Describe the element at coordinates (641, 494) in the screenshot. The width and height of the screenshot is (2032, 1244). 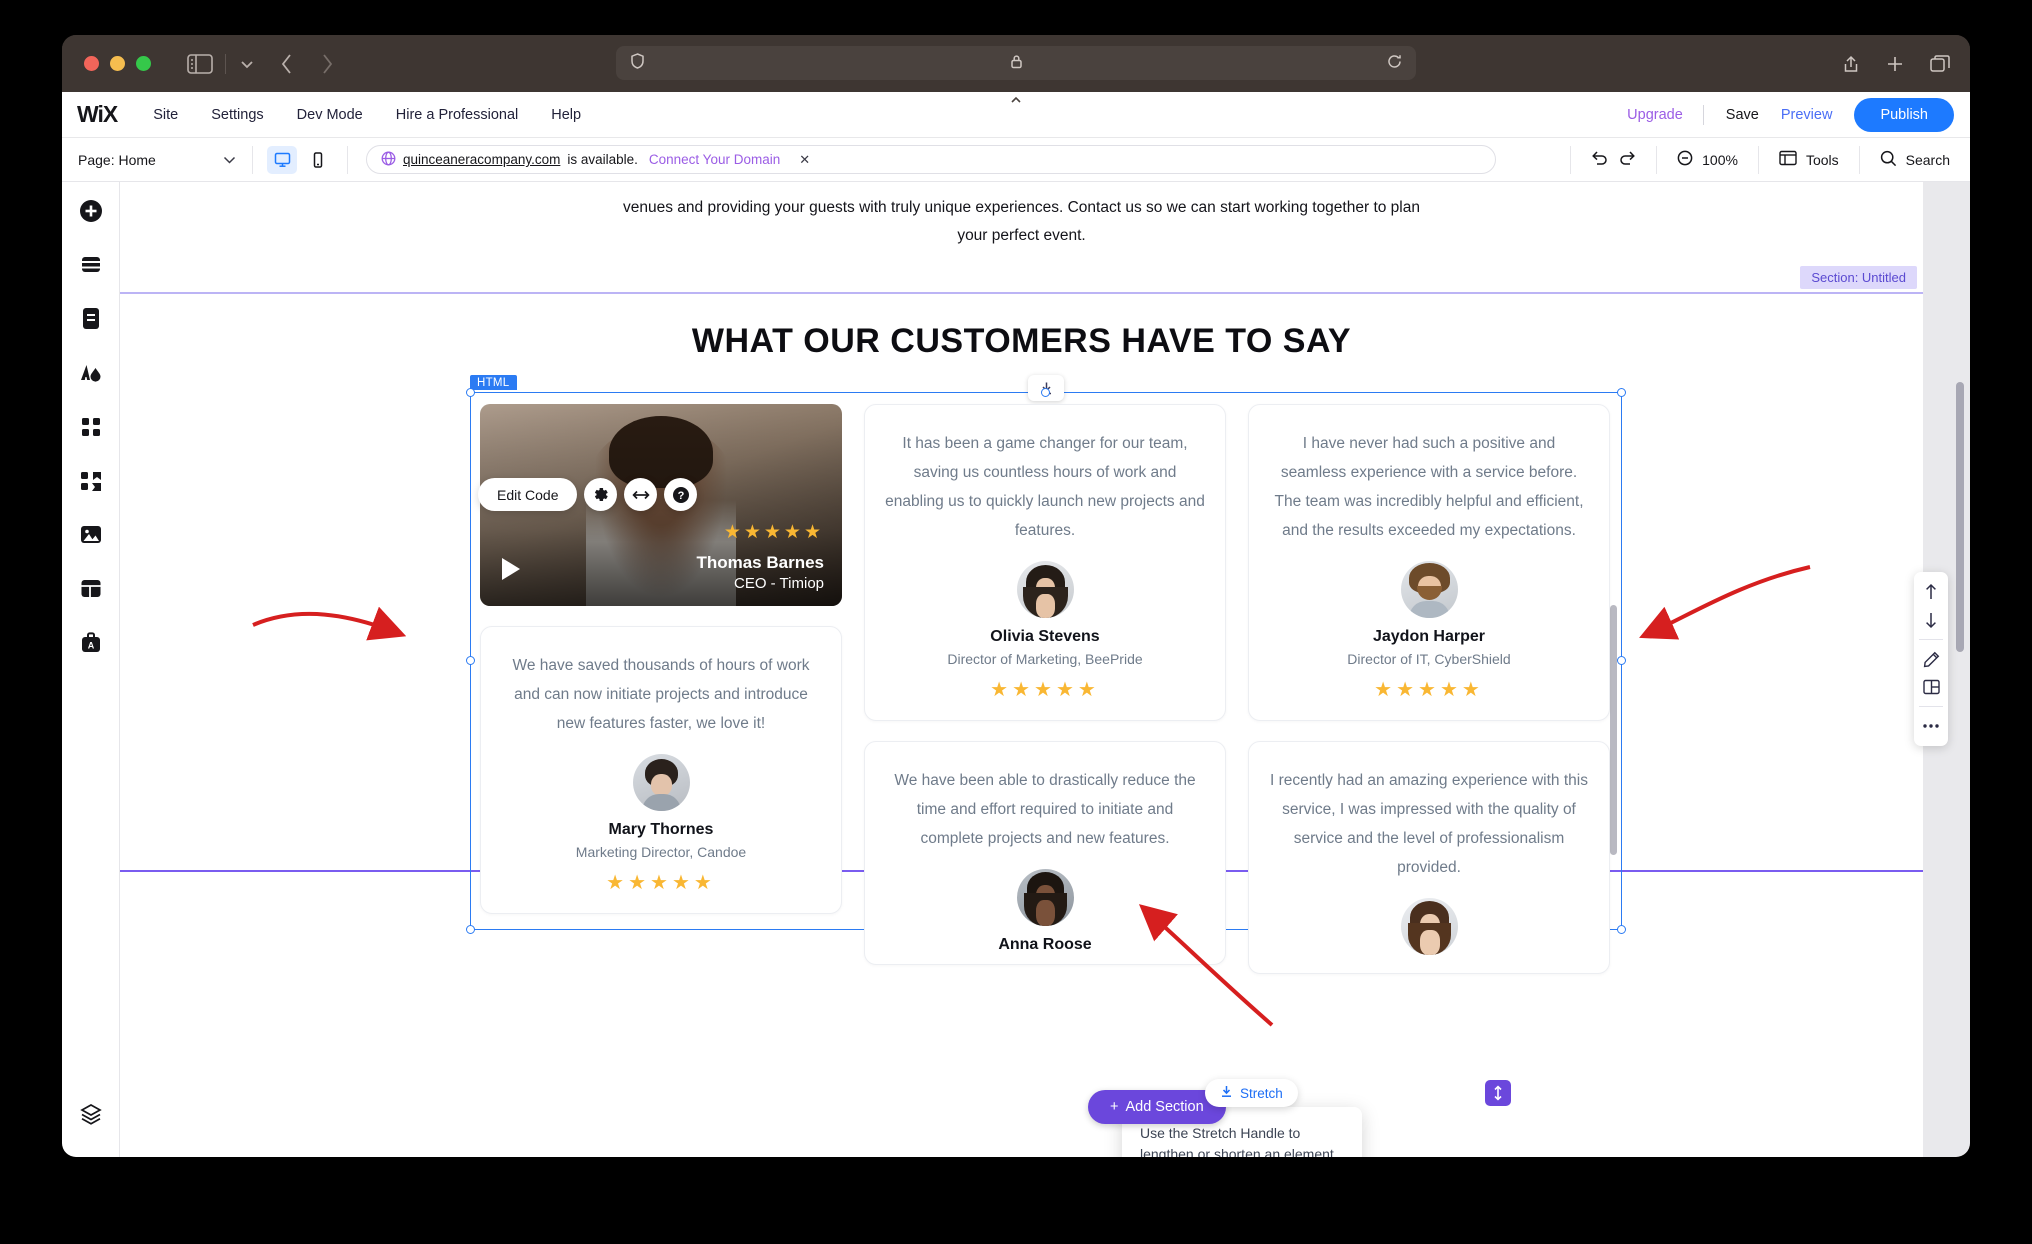
I see `arrows-horizontal-icon` at that location.